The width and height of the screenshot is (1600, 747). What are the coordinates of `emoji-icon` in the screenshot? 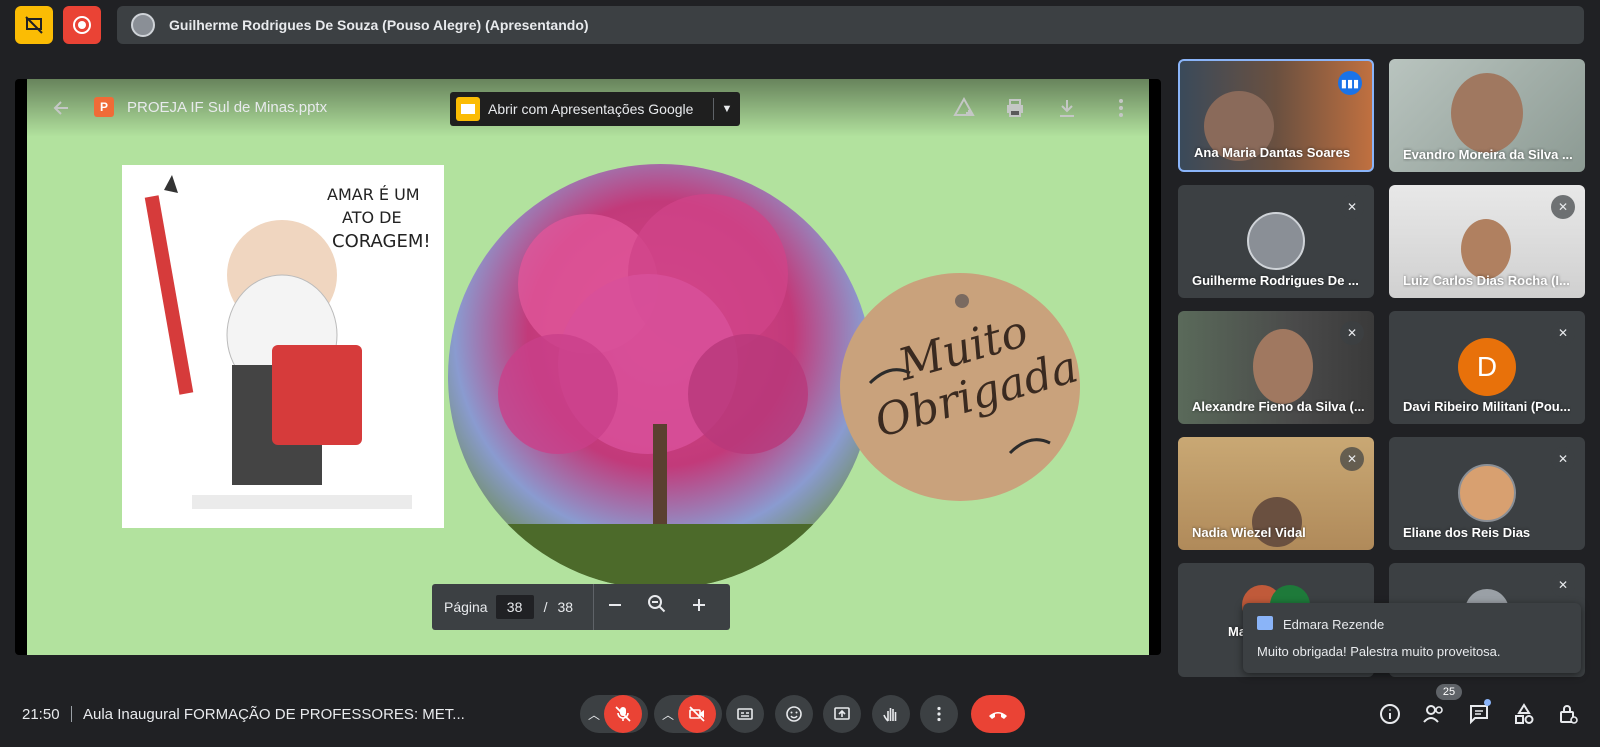 It's located at (794, 714).